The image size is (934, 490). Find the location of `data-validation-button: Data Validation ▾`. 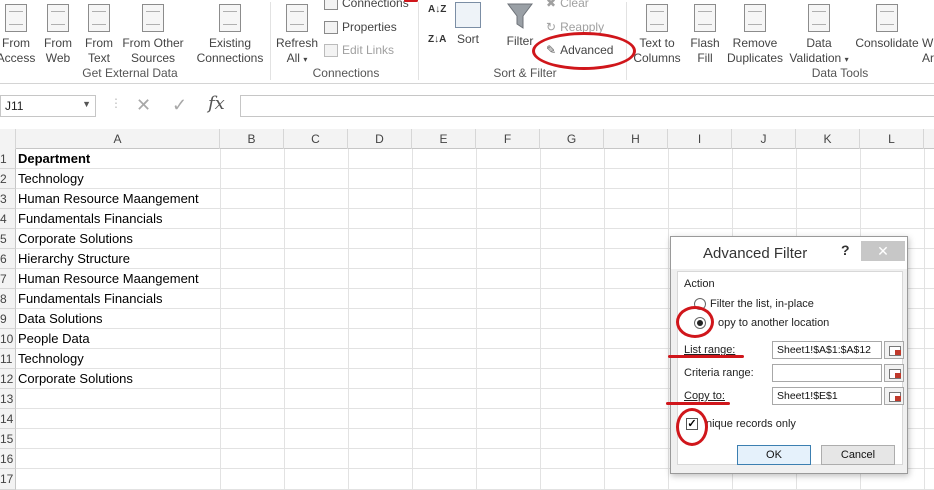

data-validation-button: Data Validation ▾ is located at coordinates (819, 35).